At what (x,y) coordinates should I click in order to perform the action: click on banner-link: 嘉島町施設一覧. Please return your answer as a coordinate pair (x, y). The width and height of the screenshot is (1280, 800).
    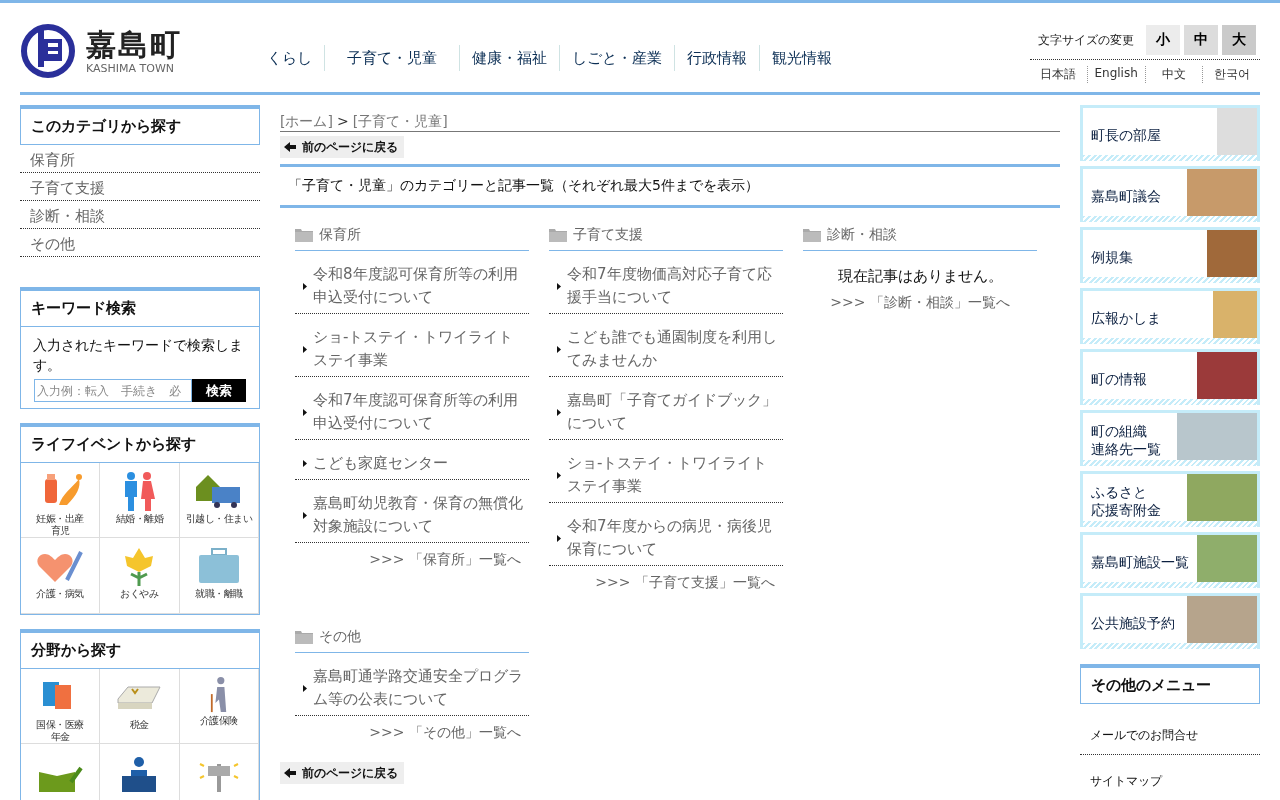
    Looking at the image, I should click on (1170, 560).